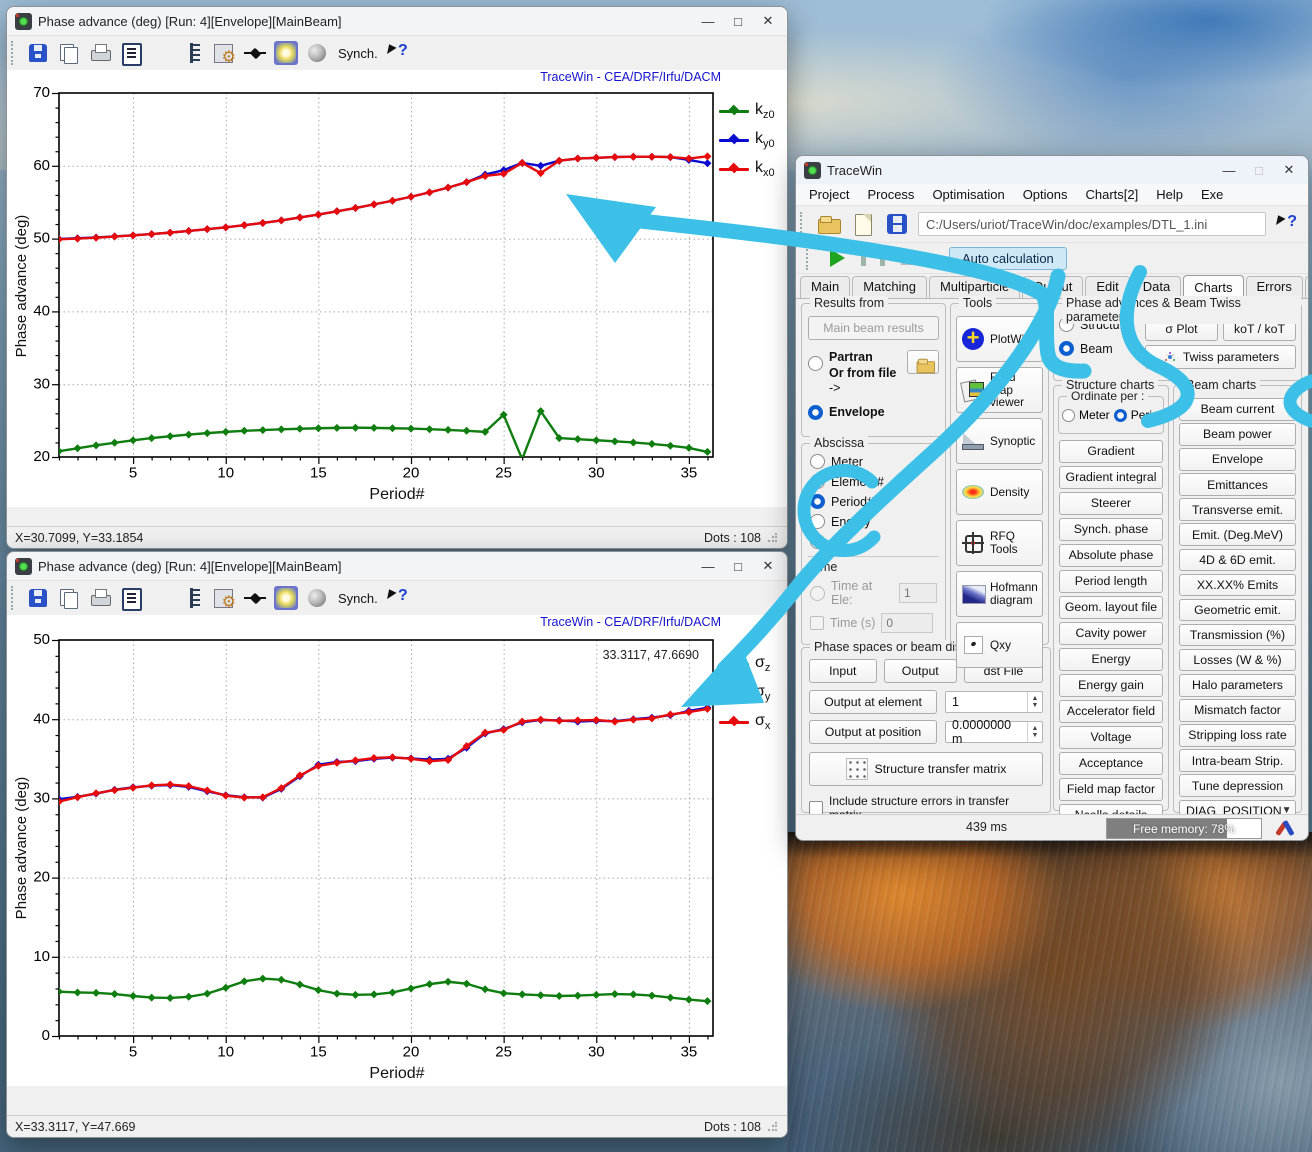 Image resolution: width=1312 pixels, height=1152 pixels. Describe the element at coordinates (1237, 660) in the screenshot. I see `beam-chart-losses-w: Losses (W & %)` at that location.